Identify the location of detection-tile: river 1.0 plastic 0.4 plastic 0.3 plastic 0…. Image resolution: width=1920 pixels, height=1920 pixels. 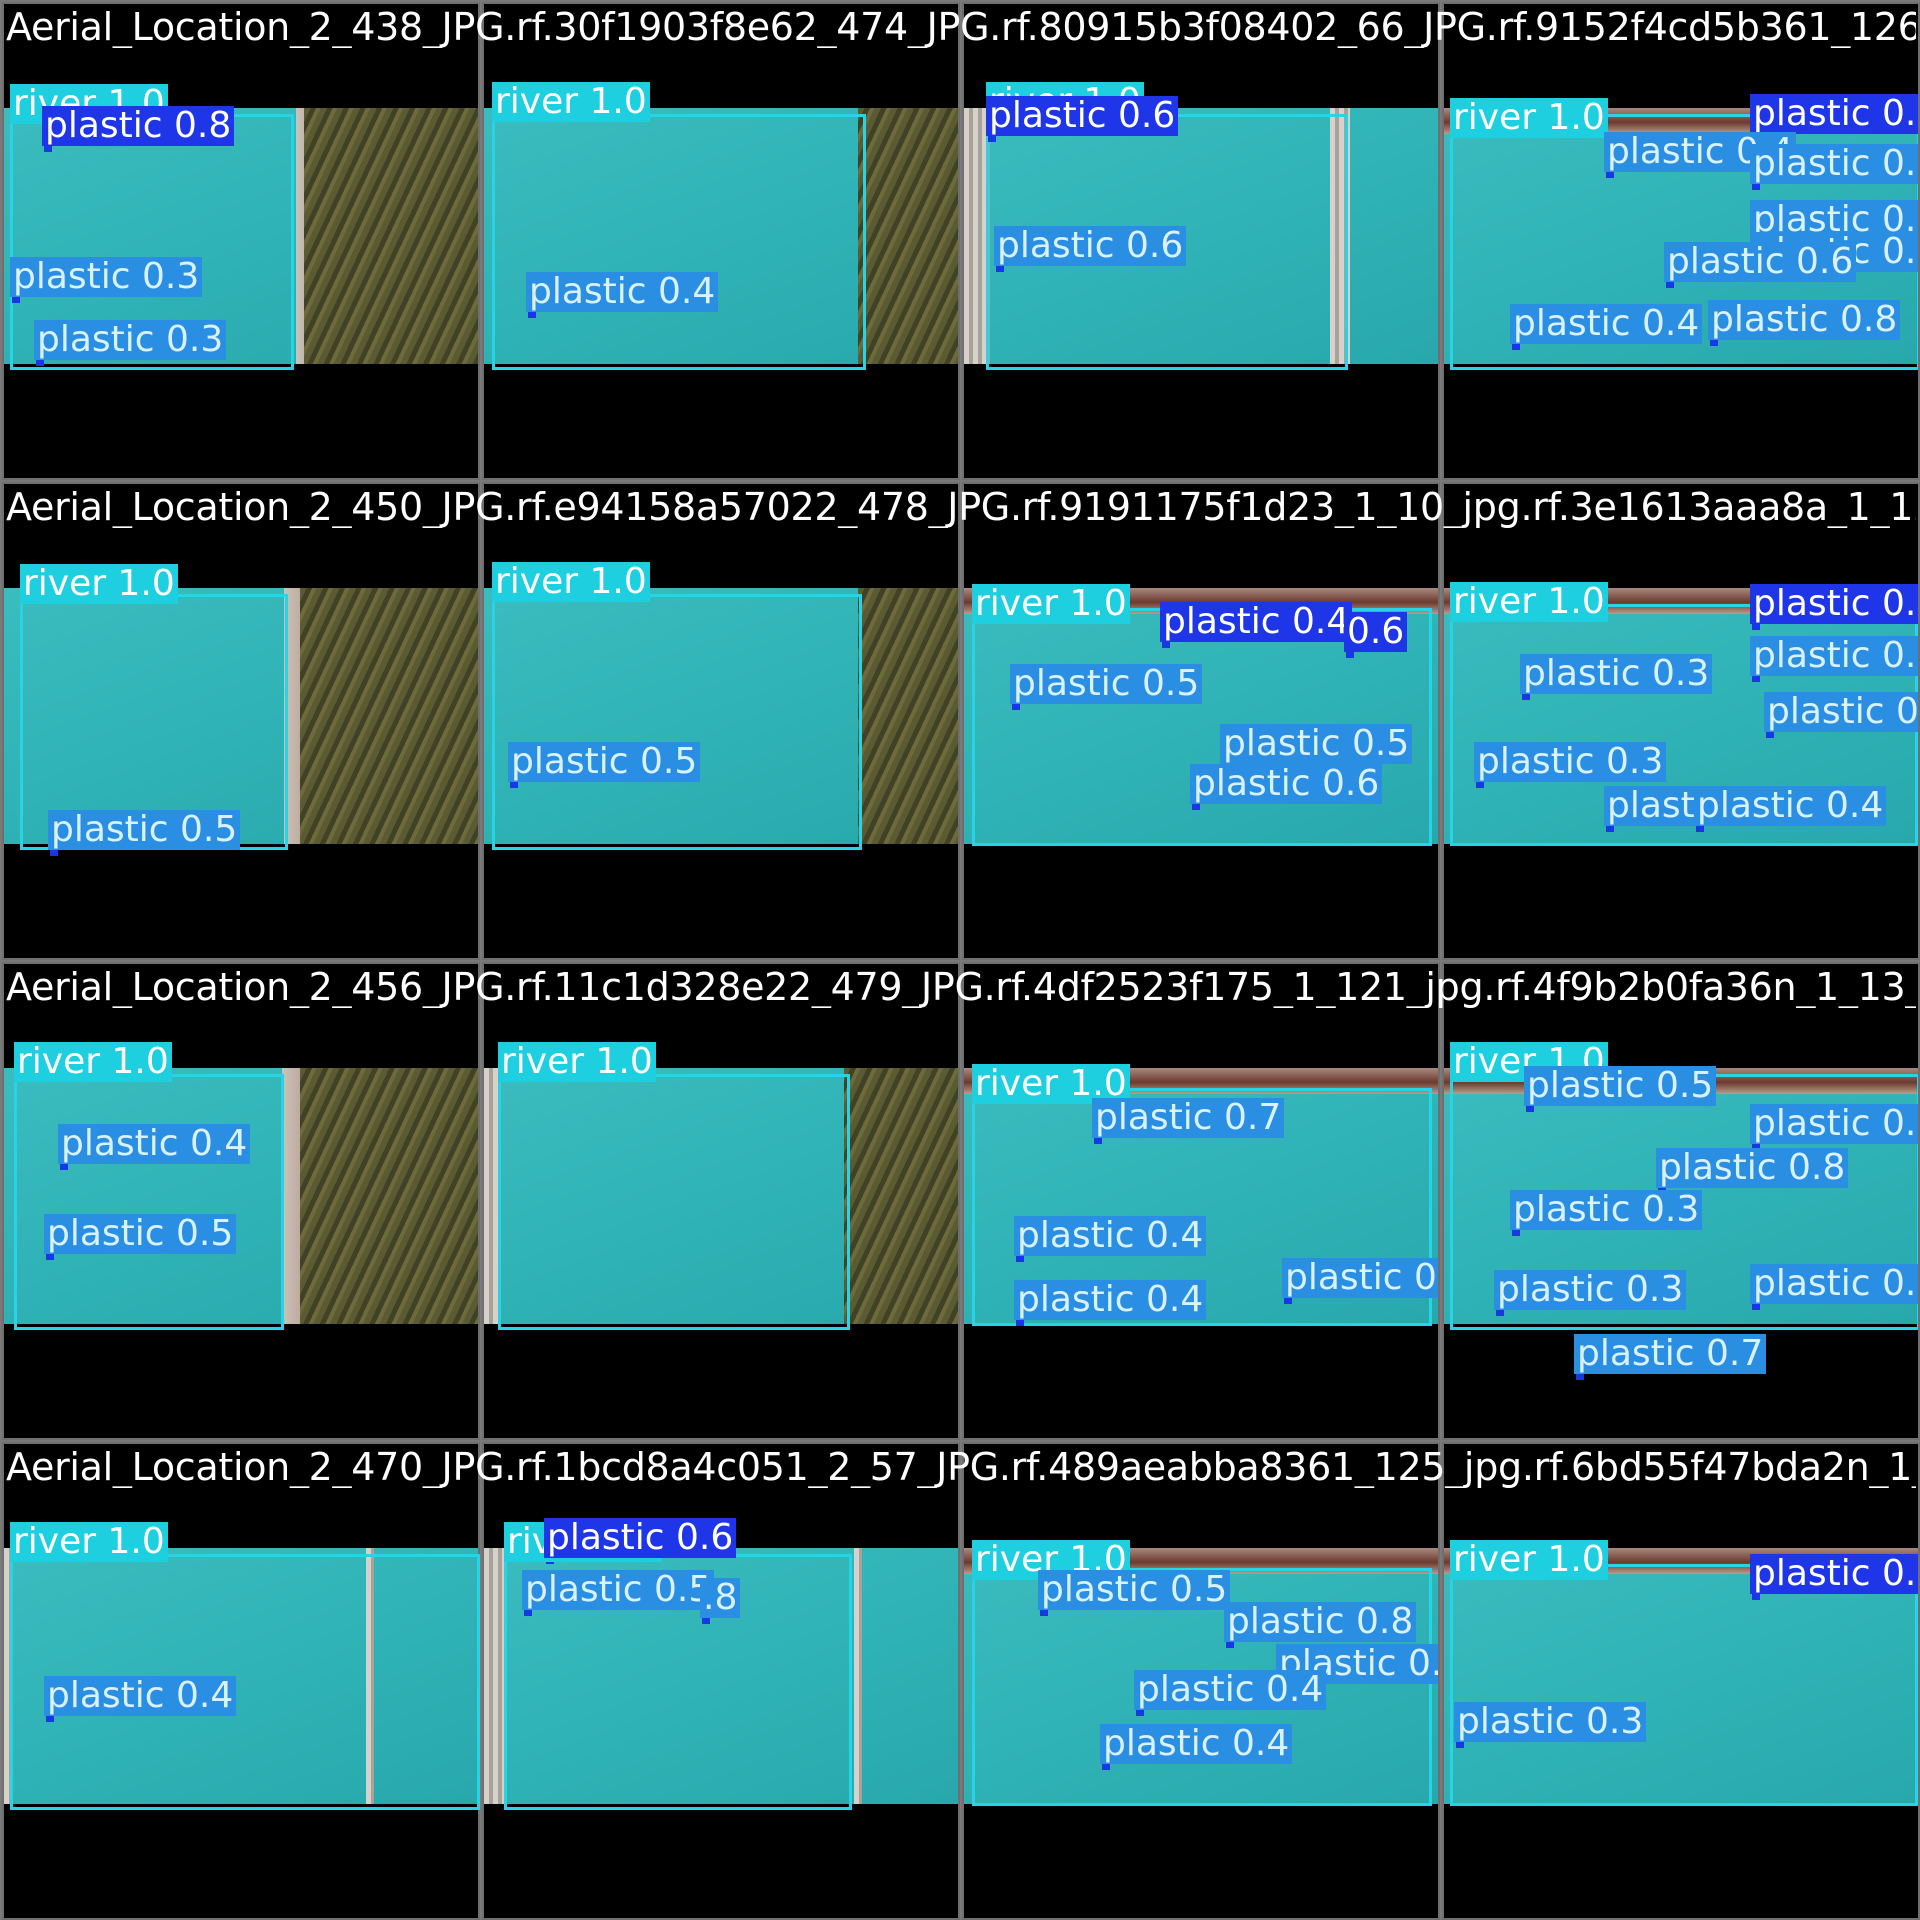
(1681, 721).